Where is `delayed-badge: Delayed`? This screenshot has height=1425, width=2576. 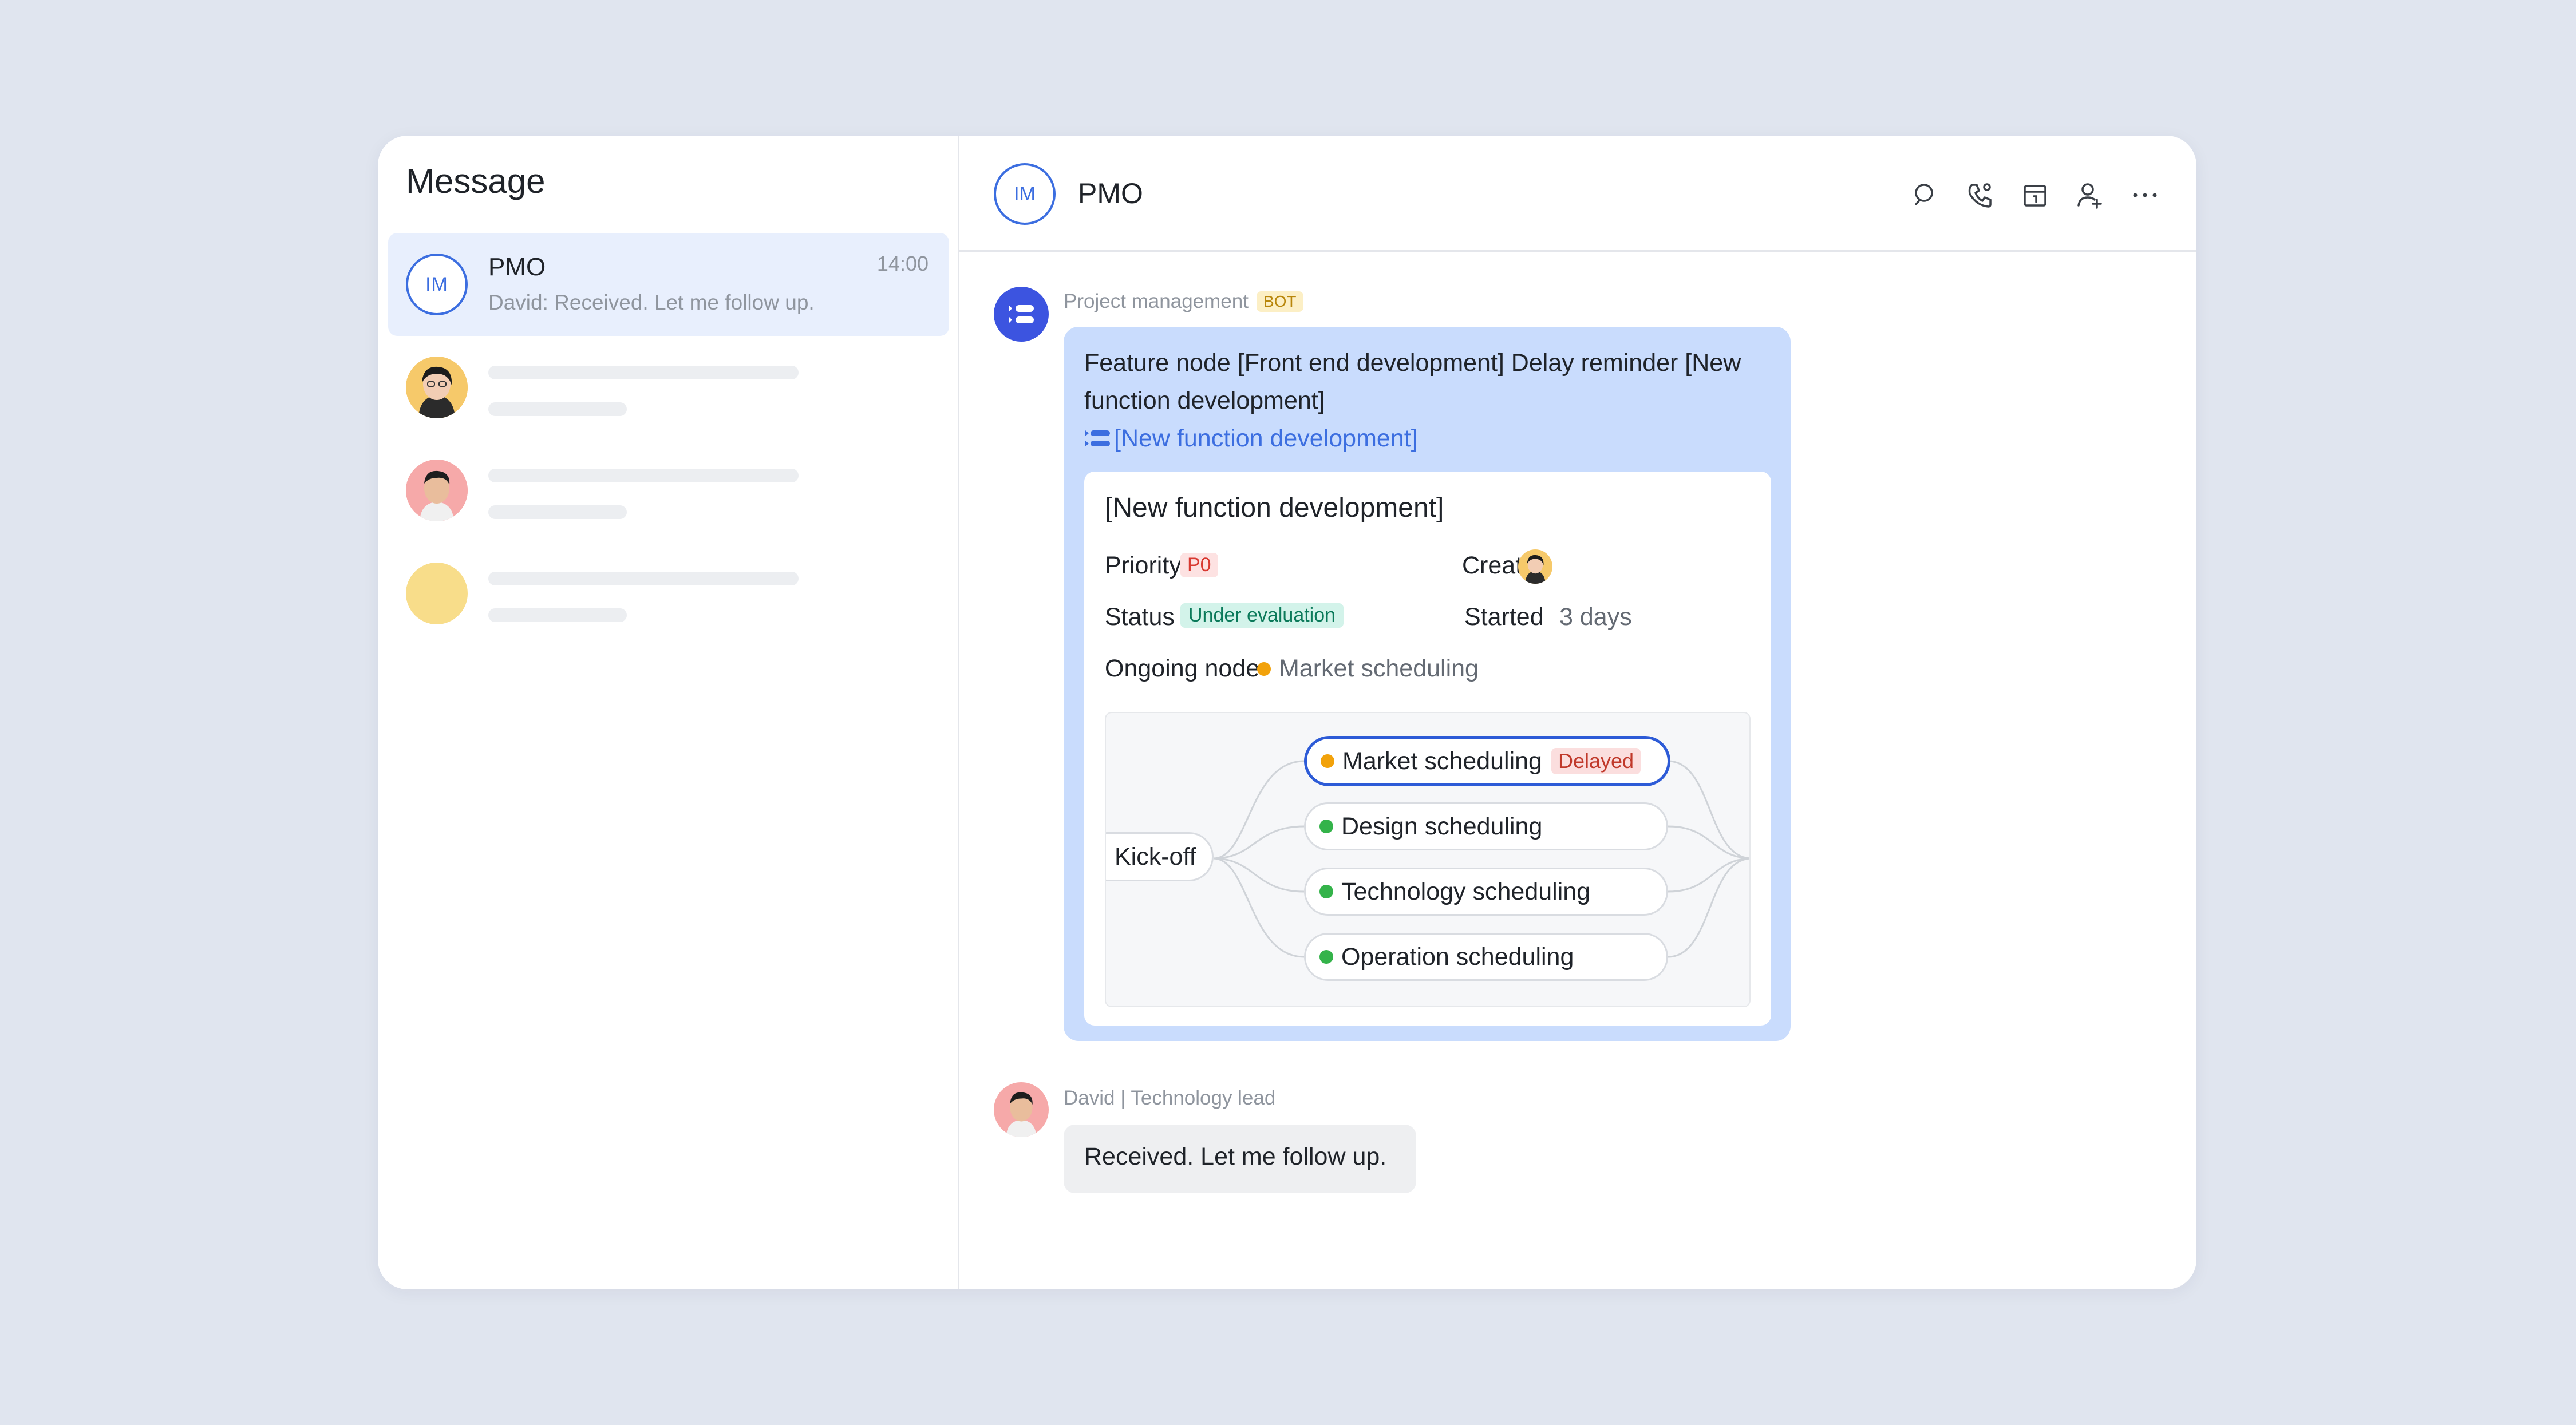 delayed-badge: Delayed is located at coordinates (1596, 761).